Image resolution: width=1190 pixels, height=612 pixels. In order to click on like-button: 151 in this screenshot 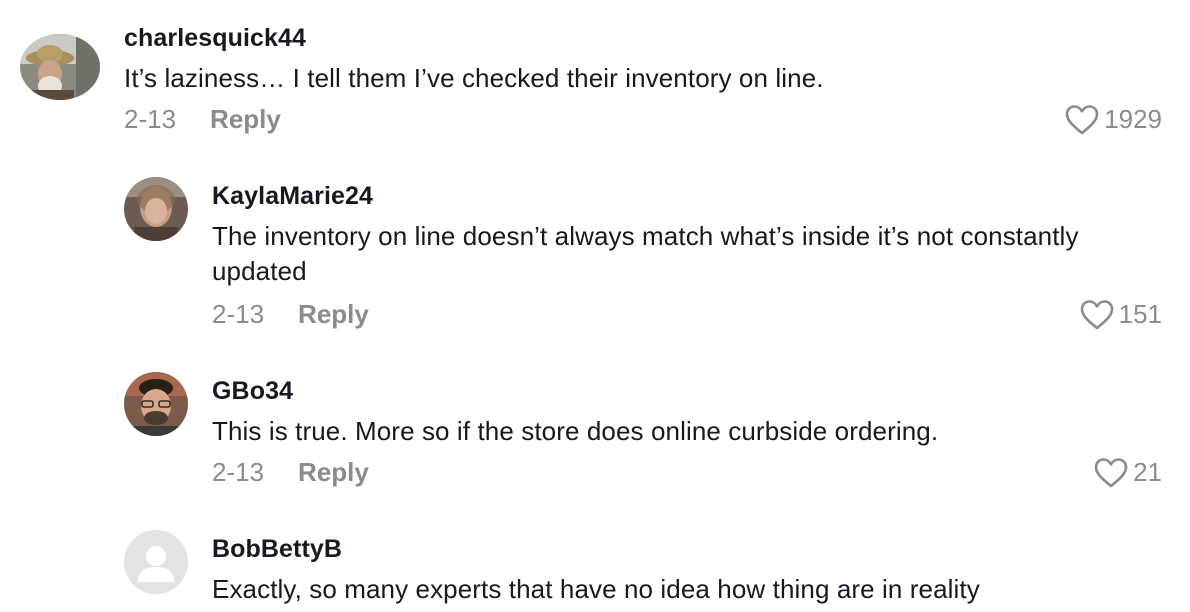, I will do `click(1121, 314)`.